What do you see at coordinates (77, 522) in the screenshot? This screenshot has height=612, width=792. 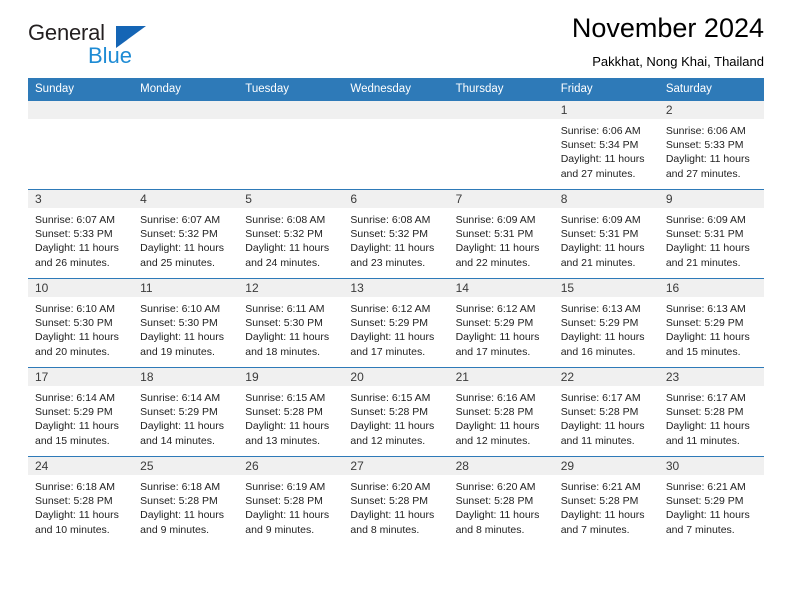 I see `daylight-text: Daylight: 11 hours and 10 minutes.` at bounding box center [77, 522].